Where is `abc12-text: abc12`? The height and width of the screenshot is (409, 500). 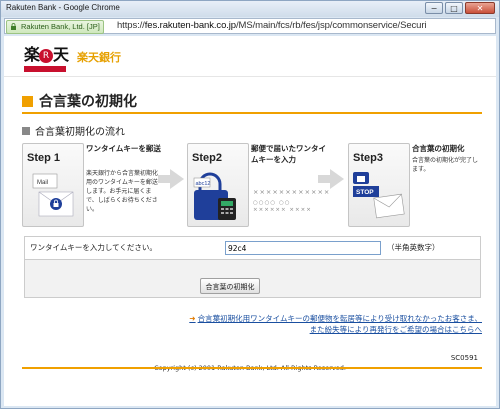
abc12-text: abc12 is located at coordinates (203, 184).